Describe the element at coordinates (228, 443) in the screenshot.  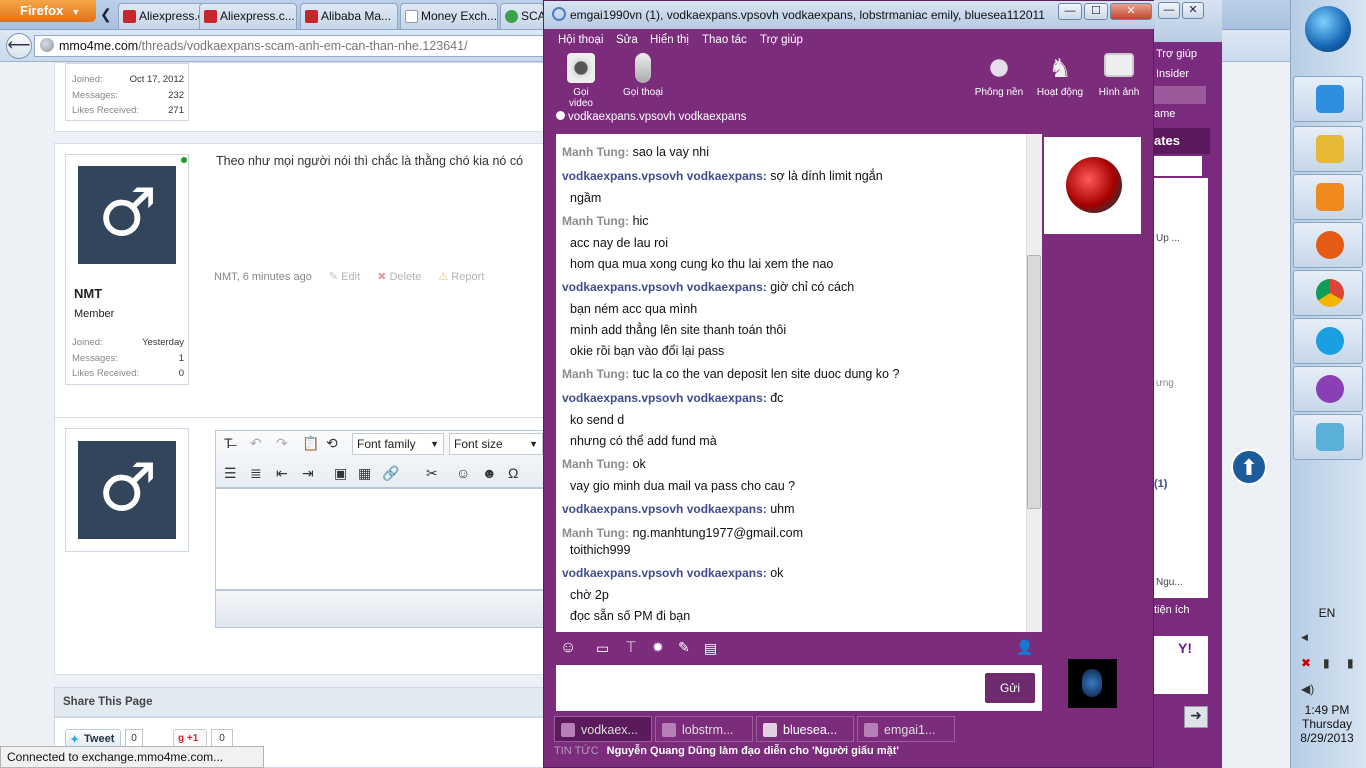
I see `remove-format-icon: T̶` at that location.